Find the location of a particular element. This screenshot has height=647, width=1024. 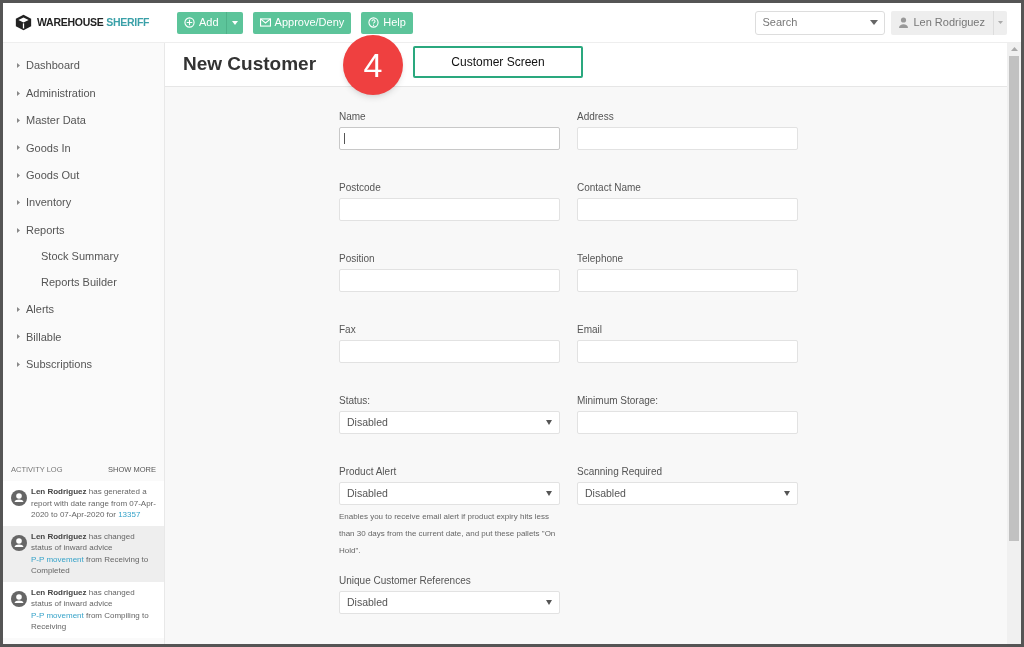

sidebar-item: Alerts is located at coordinates (83, 309).